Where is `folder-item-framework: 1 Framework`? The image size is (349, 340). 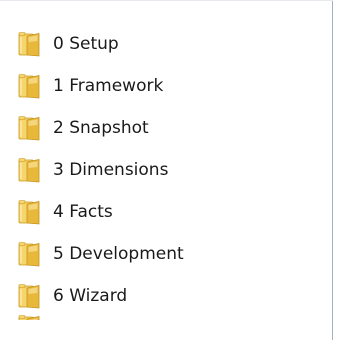 folder-item-framework: 1 Framework is located at coordinates (150, 86).